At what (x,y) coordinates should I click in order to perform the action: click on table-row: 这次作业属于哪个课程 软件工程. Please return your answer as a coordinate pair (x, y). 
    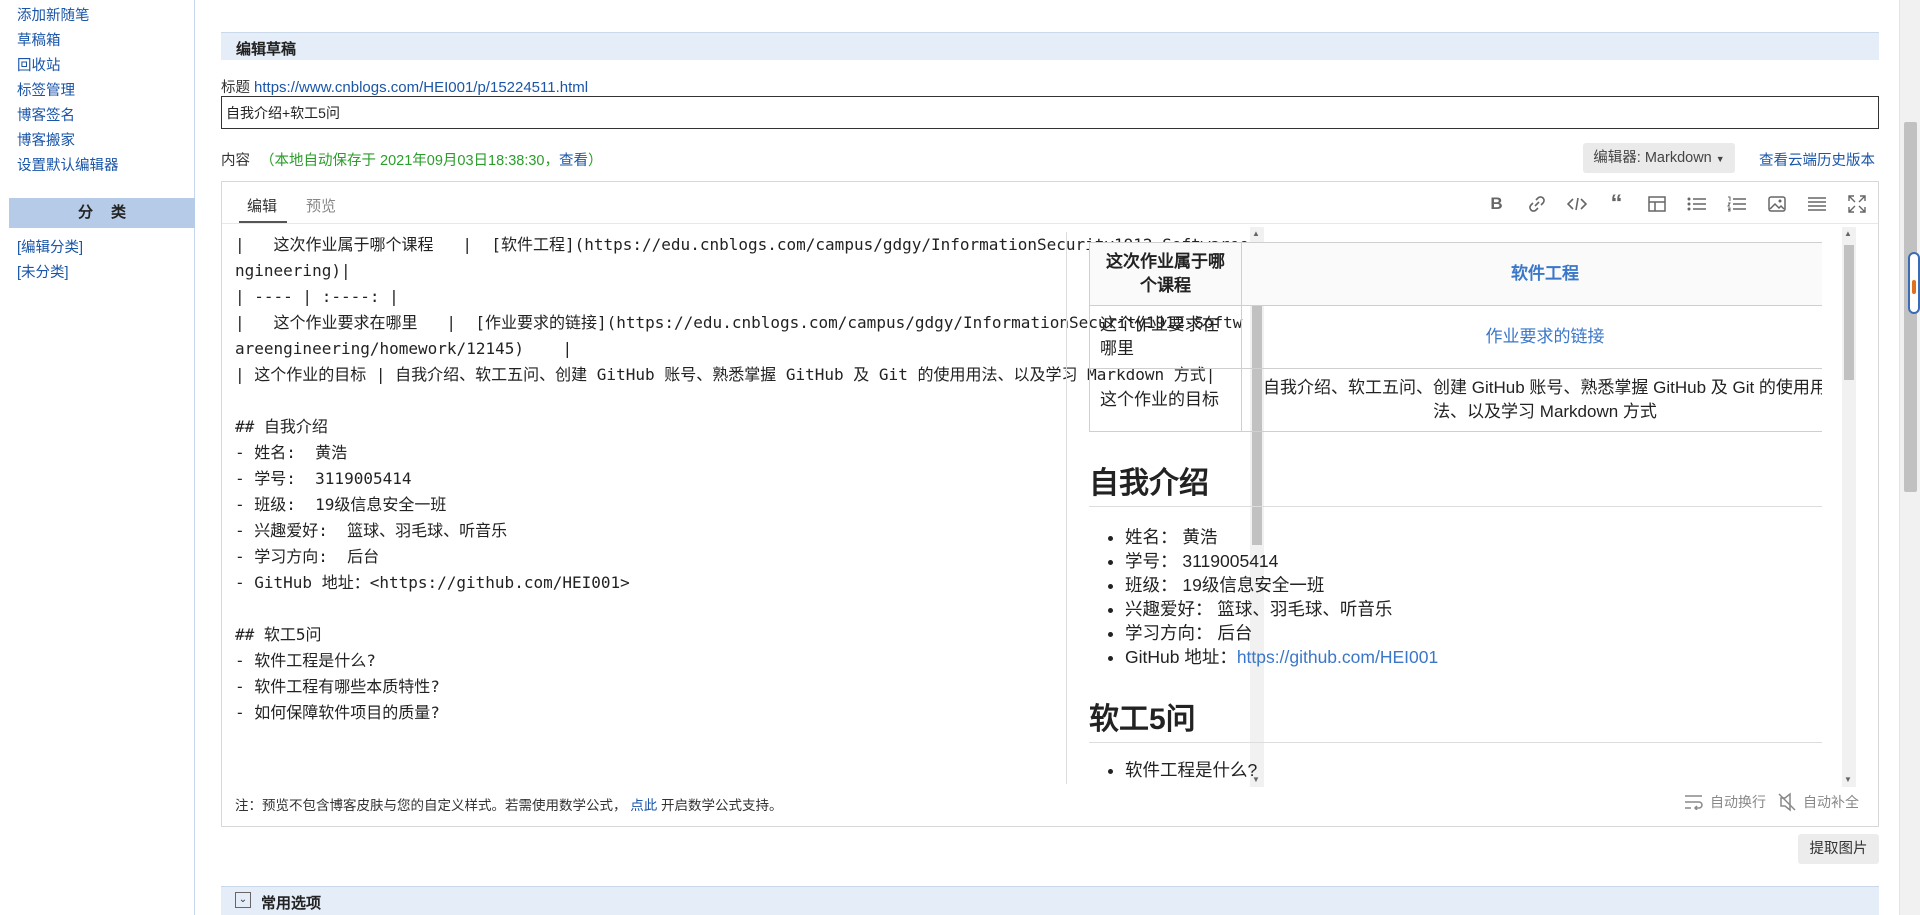
    Looking at the image, I should click on (1455, 274).